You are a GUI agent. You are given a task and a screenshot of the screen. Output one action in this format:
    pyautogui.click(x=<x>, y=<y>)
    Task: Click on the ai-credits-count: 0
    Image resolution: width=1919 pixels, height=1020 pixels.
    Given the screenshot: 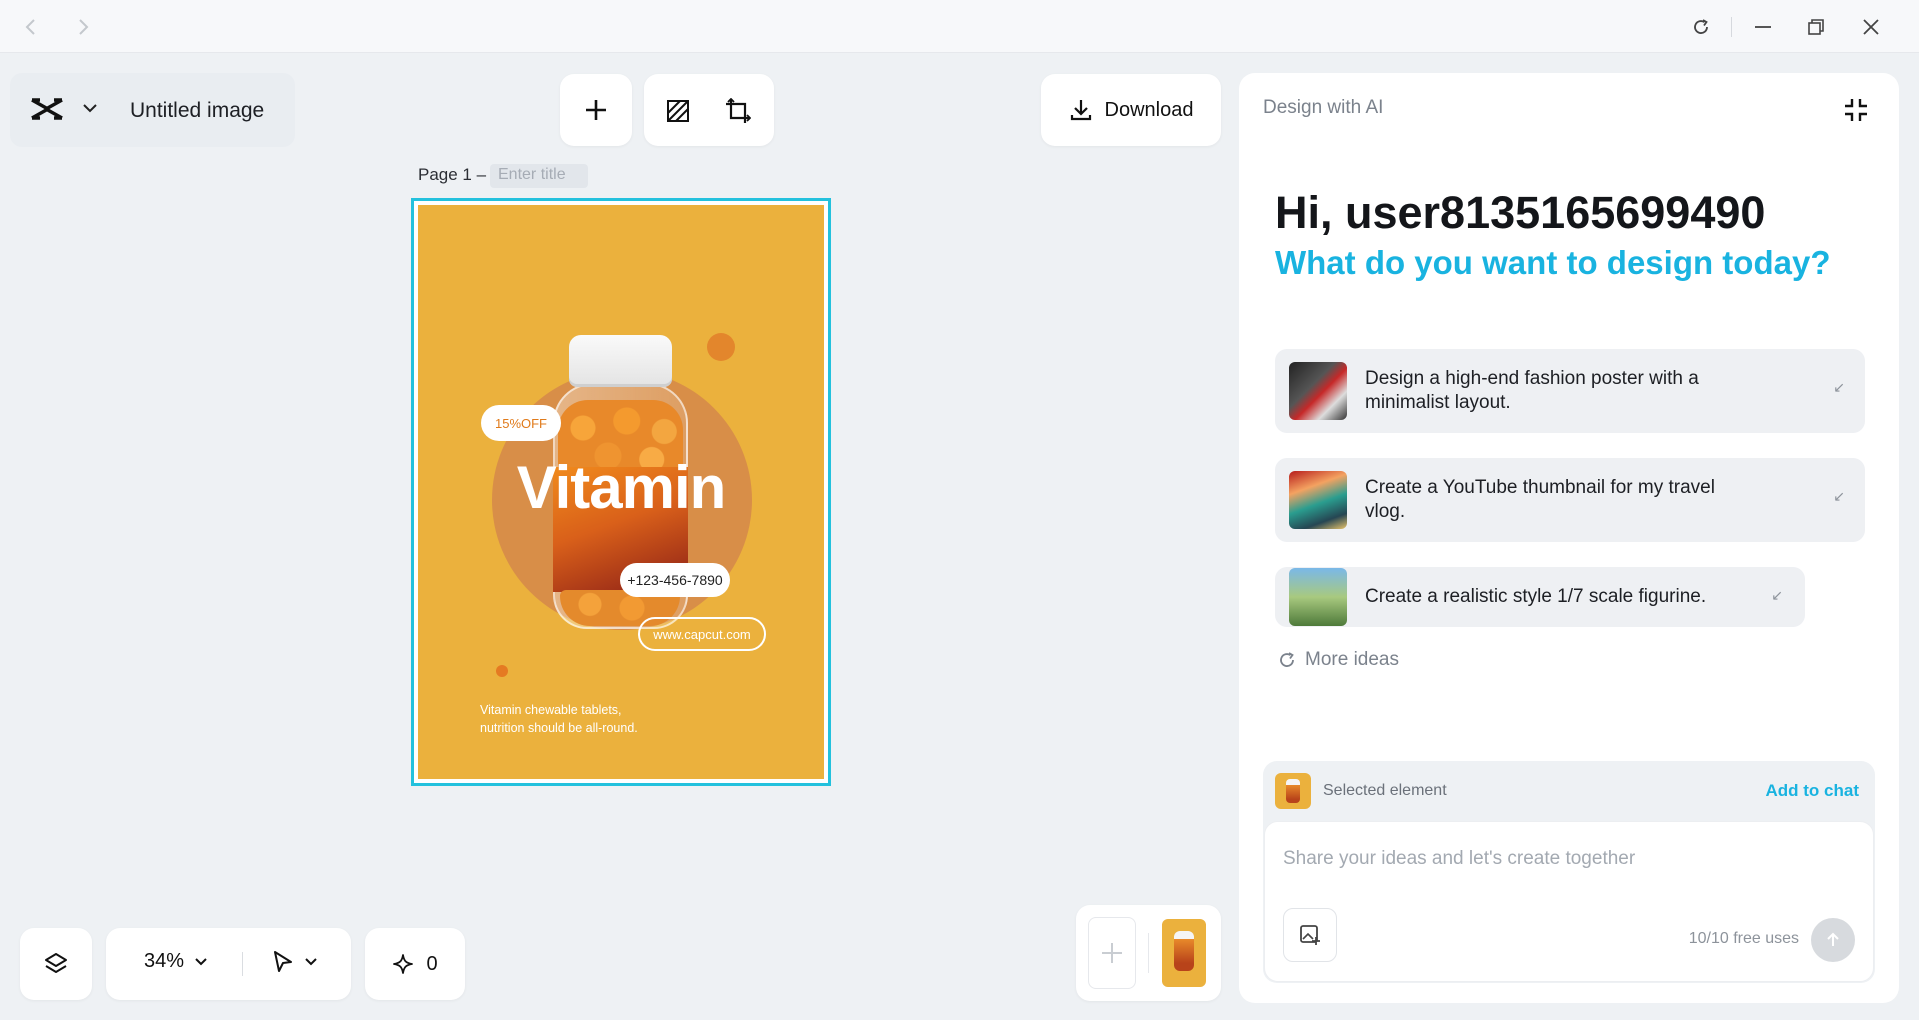 What is the action you would take?
    pyautogui.click(x=432, y=963)
    